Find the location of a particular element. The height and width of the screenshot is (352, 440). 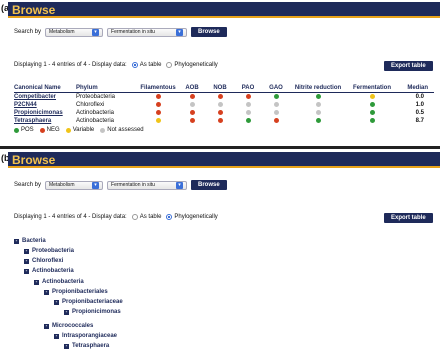

header-bar-a: Browse is located at coordinates (224, 10).